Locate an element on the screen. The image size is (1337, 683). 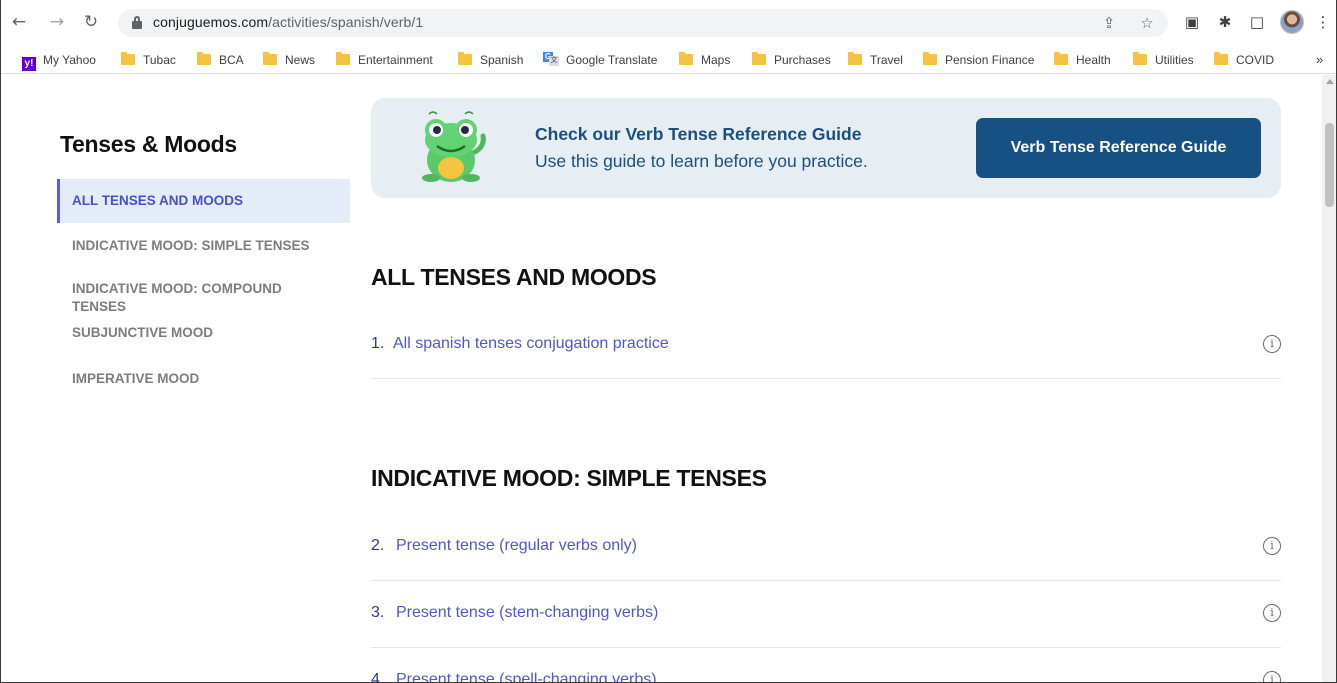
lock-icon is located at coordinates (137, 22).